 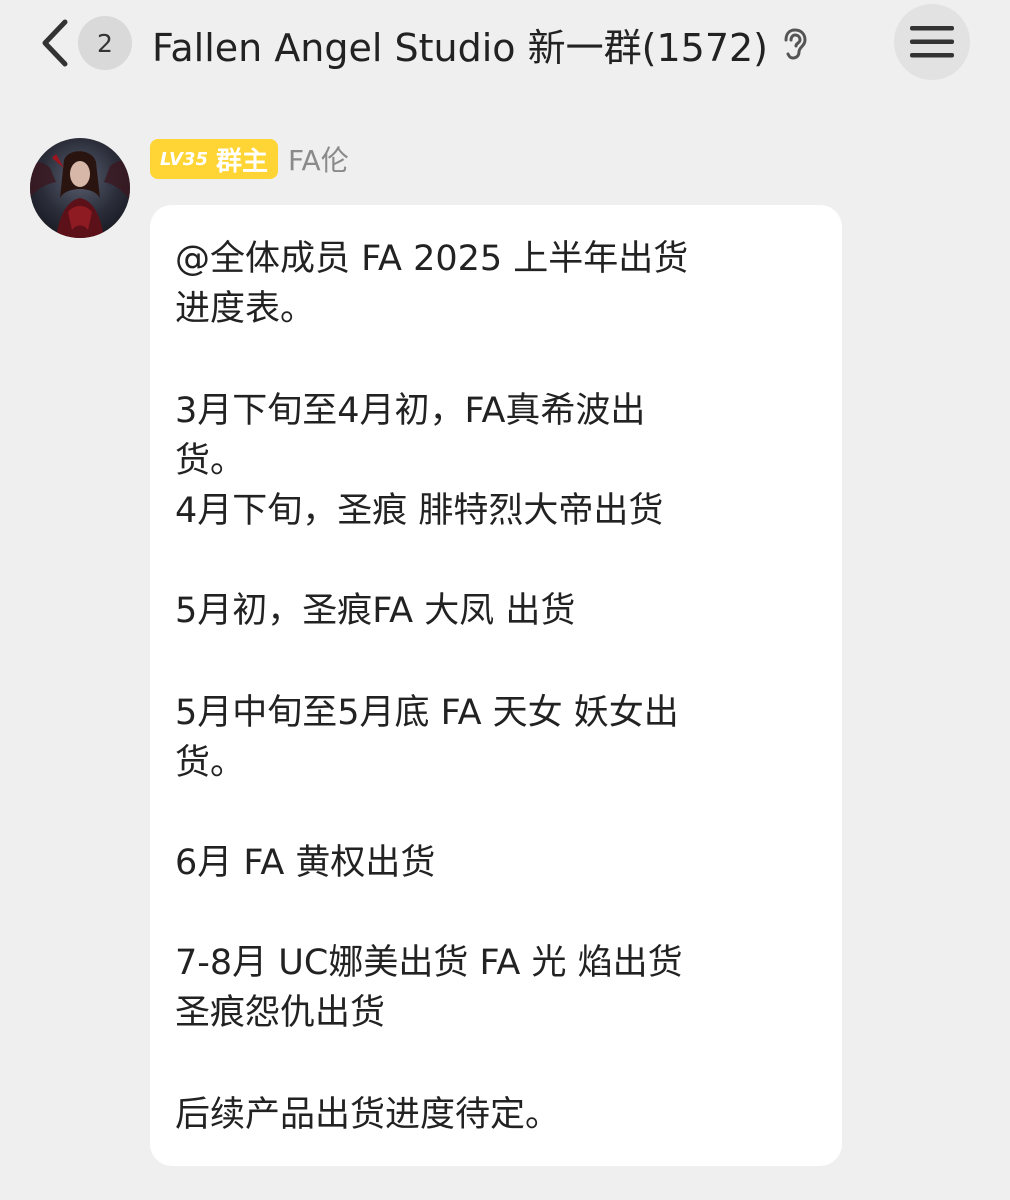 I want to click on message-line: @全体成员 FA 2025 上半年出货, so click(x=432, y=259).